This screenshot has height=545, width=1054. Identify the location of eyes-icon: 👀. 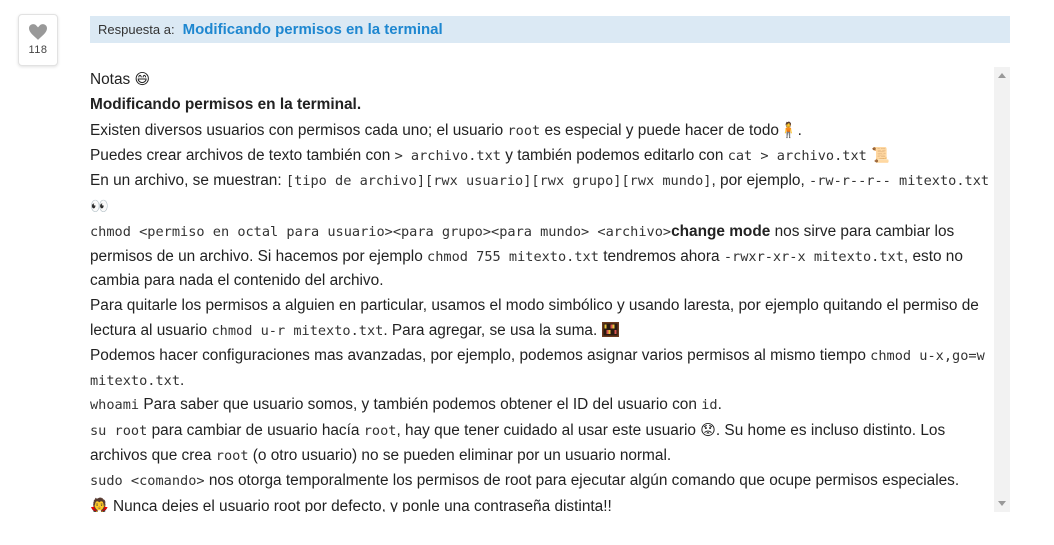
(99, 205).